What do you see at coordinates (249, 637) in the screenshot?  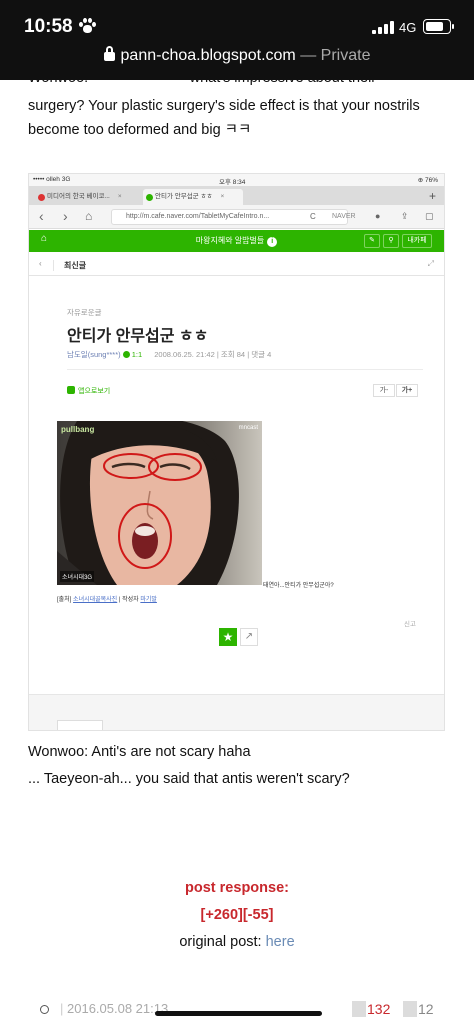 I see `share-icon: ↗` at bounding box center [249, 637].